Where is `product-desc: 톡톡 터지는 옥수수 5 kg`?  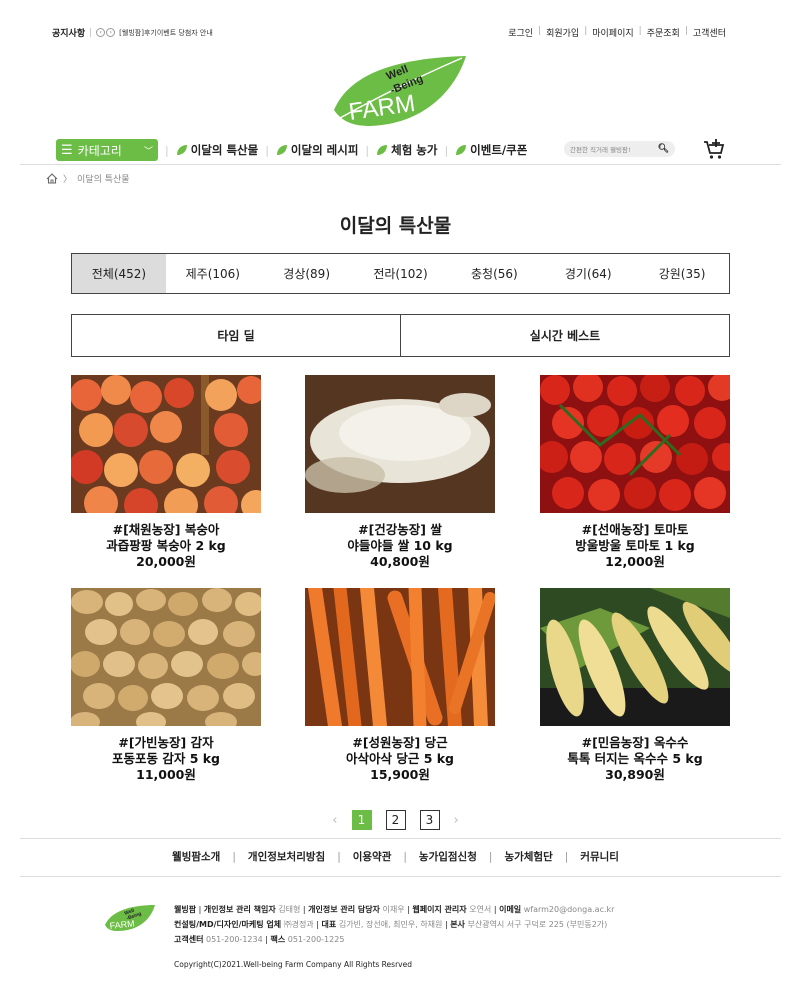
product-desc: 톡톡 터지는 옥수수 5 kg is located at coordinates (635, 758).